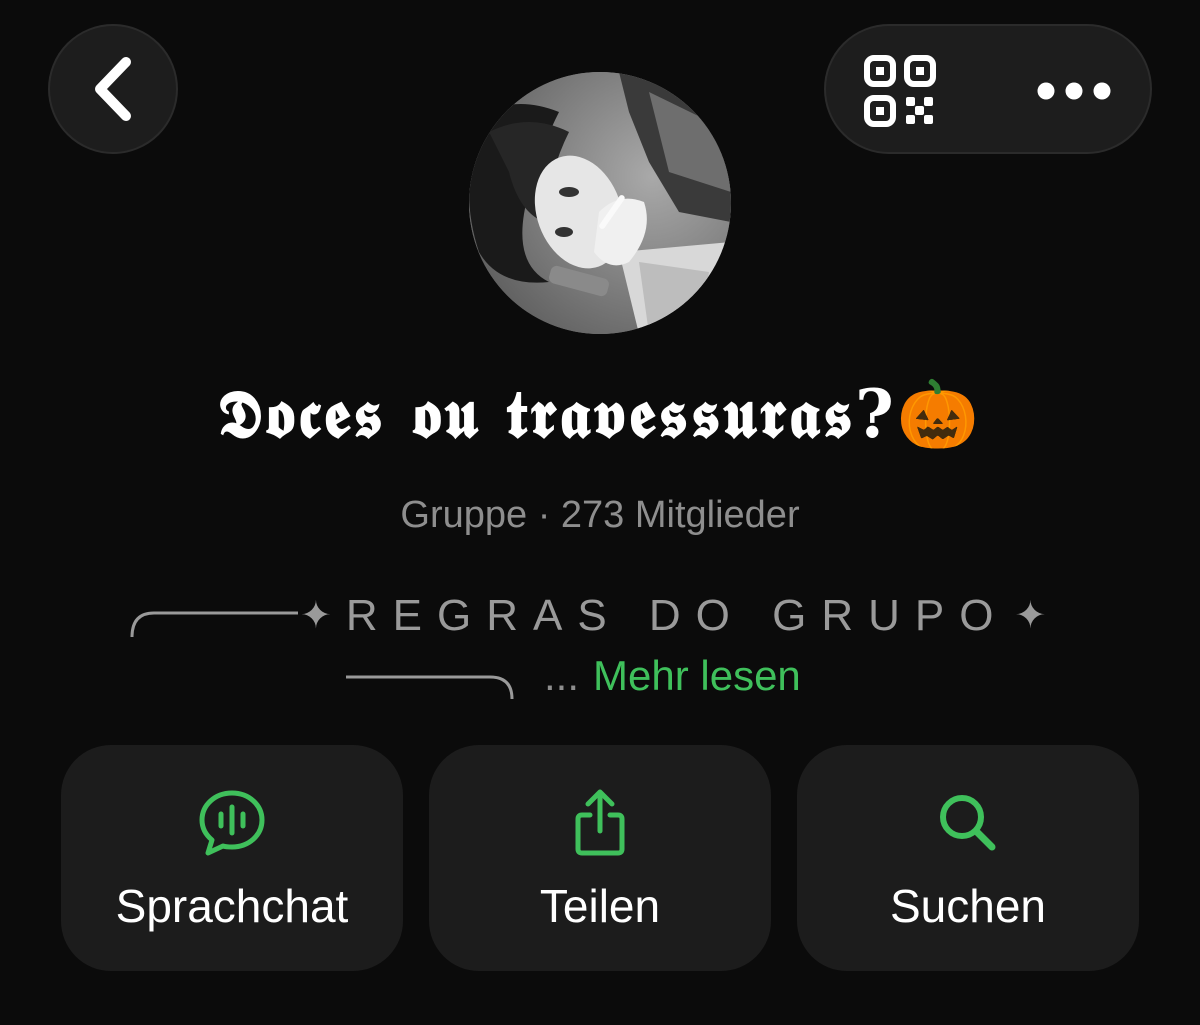  I want to click on group-avatar, so click(600, 203).